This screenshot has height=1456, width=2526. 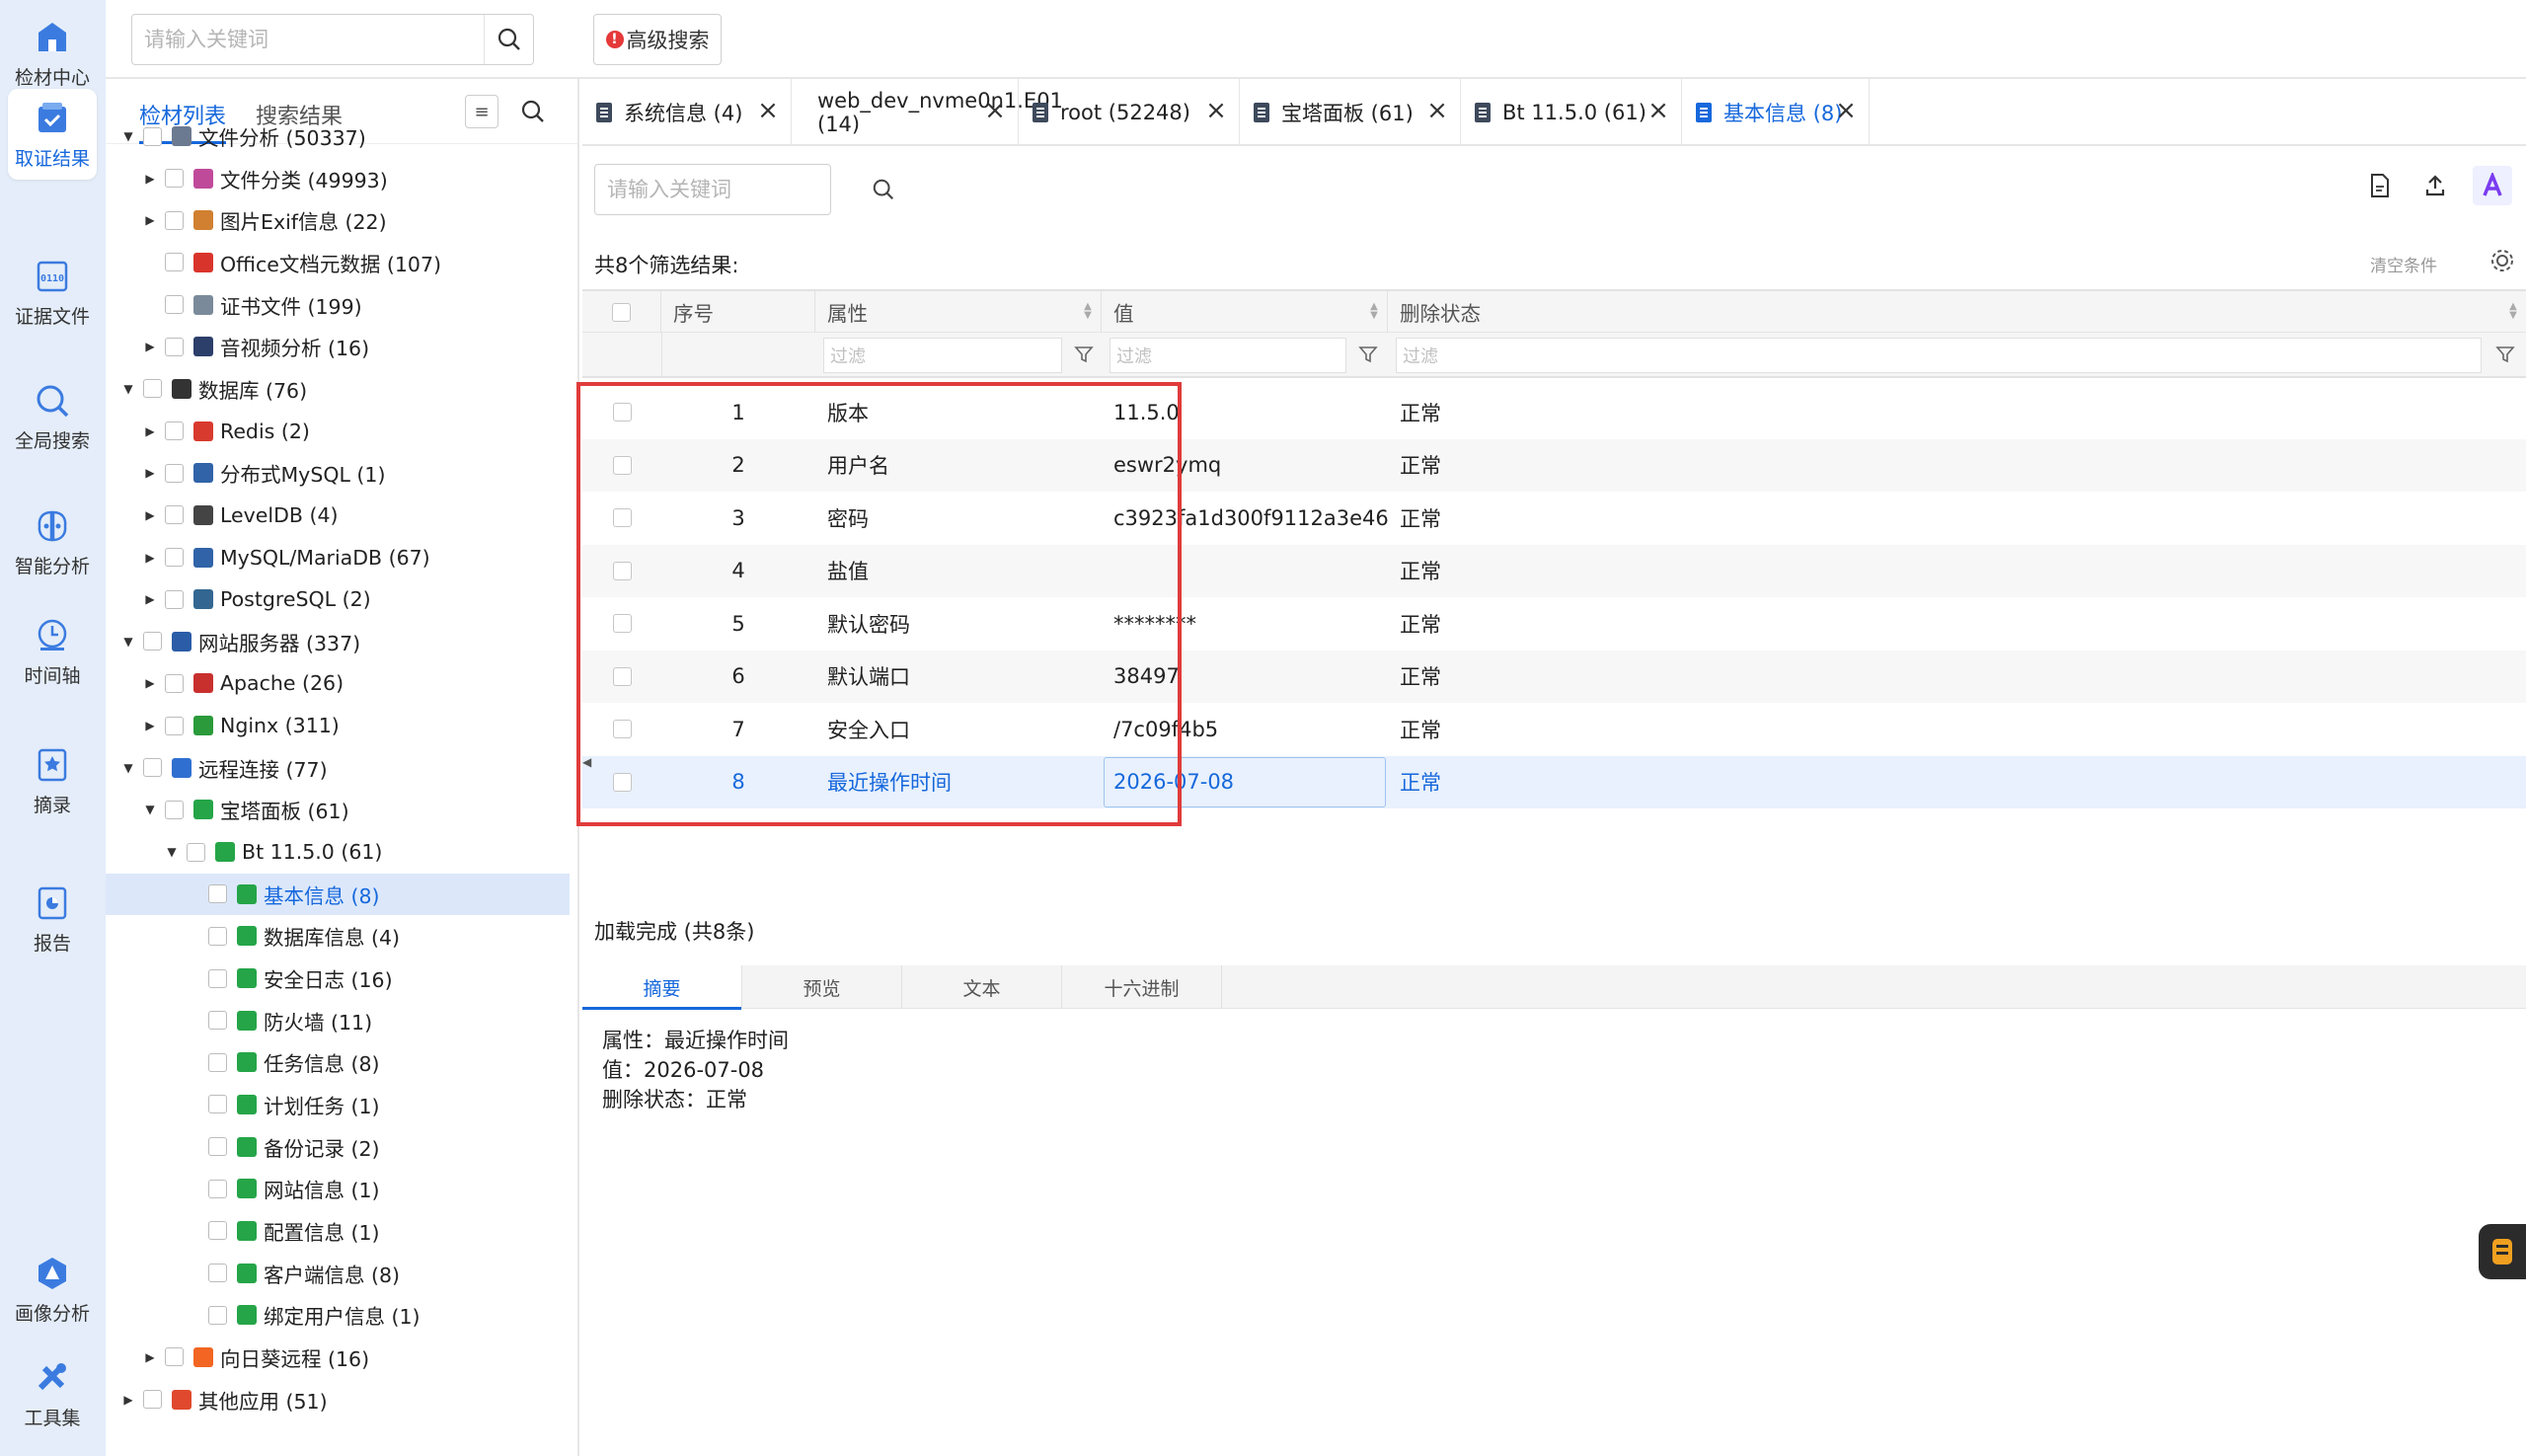 What do you see at coordinates (1554, 729) in the screenshot?
I see `table-row: 7 安全入口/7c09f4b5 正常` at bounding box center [1554, 729].